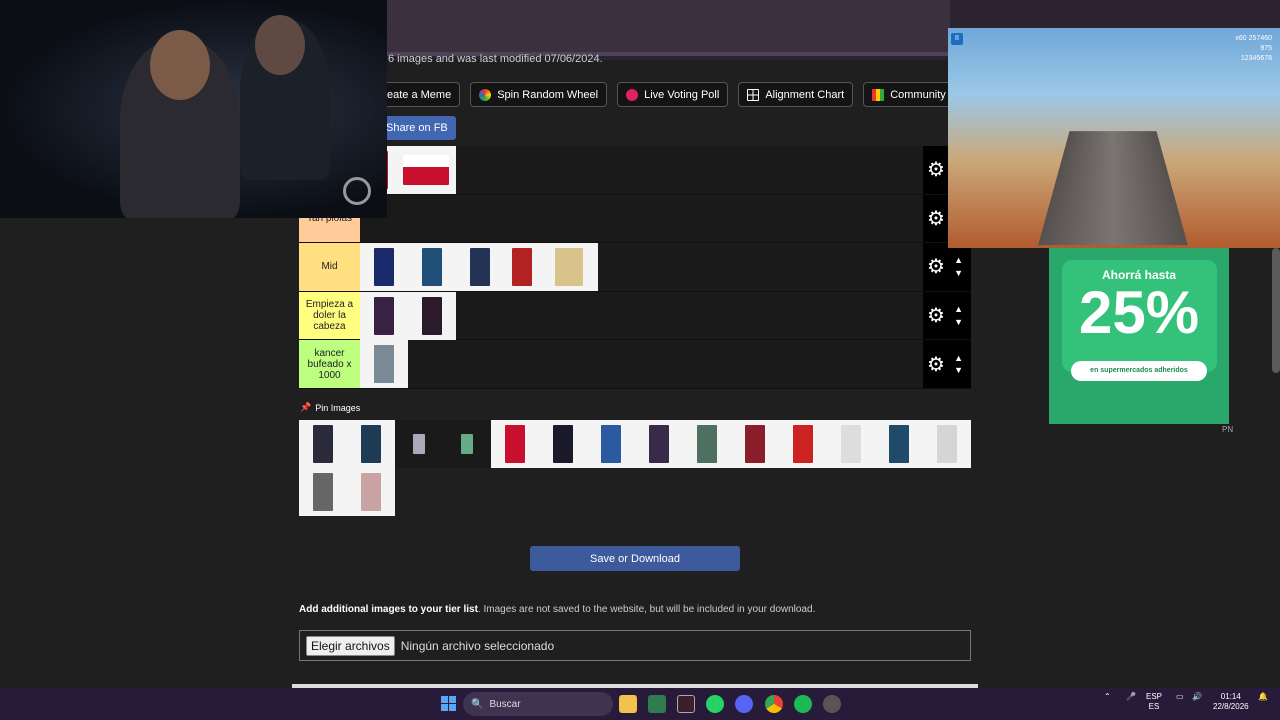  Describe the element at coordinates (715, 704) in the screenshot. I see `whatsapp-icon` at that location.